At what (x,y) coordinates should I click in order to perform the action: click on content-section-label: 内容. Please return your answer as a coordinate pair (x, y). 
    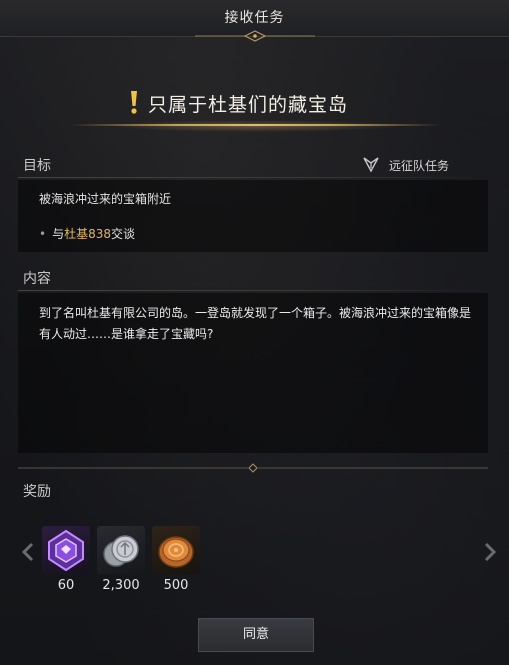
    Looking at the image, I should click on (37, 279).